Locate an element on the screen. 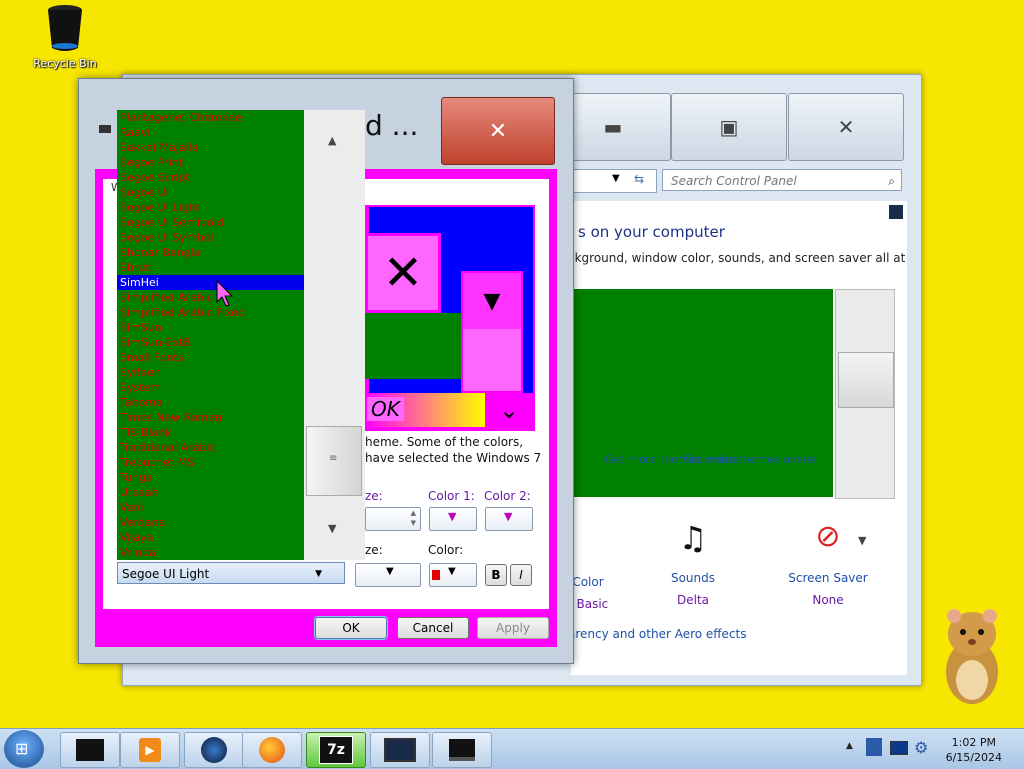  italic-button: I is located at coordinates (521, 575).